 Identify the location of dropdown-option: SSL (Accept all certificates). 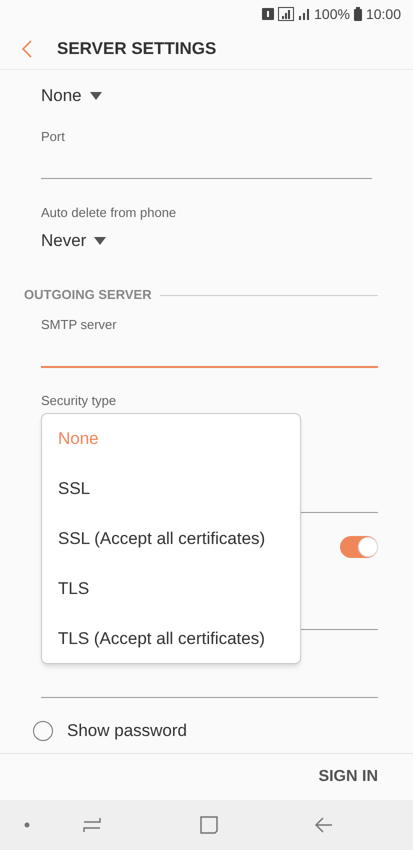
(171, 539).